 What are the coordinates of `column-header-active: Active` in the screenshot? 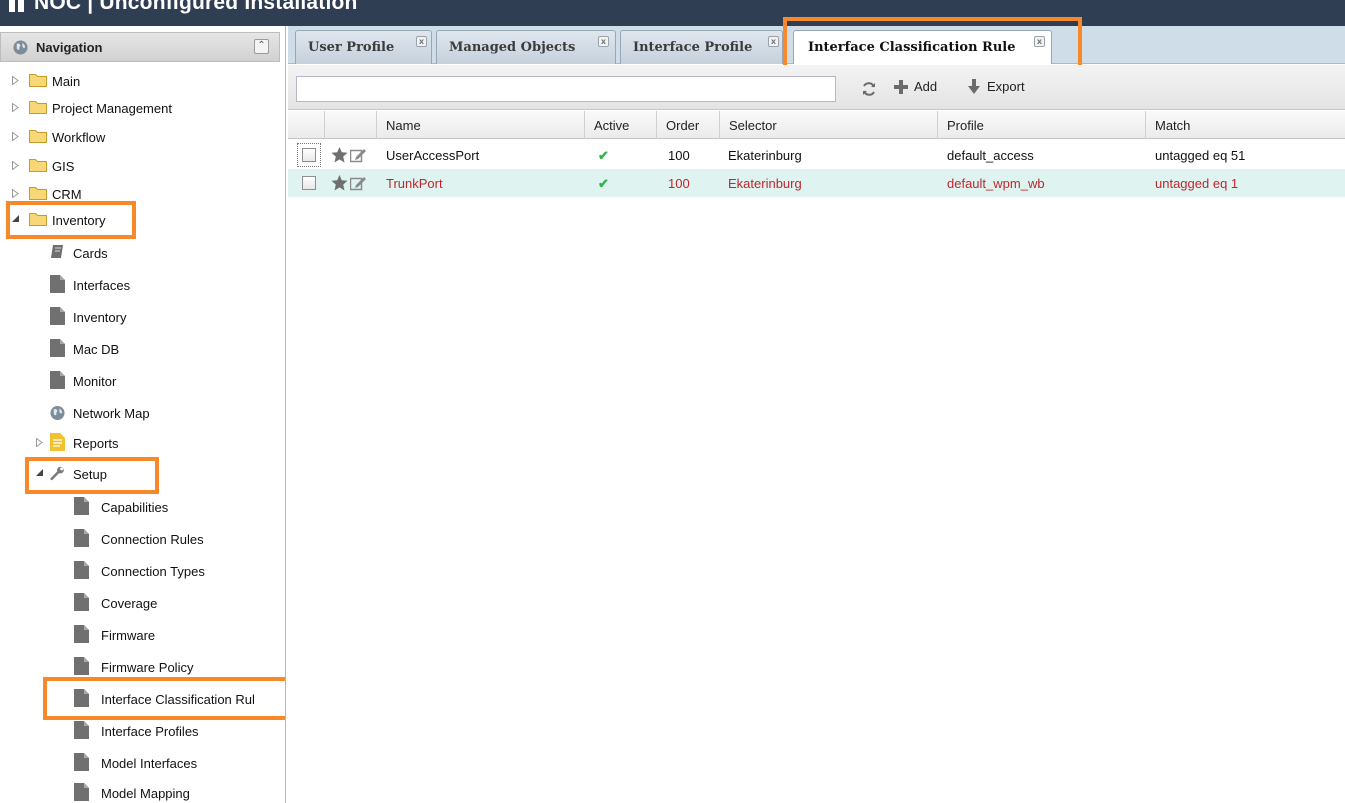 It's located at (621, 125).